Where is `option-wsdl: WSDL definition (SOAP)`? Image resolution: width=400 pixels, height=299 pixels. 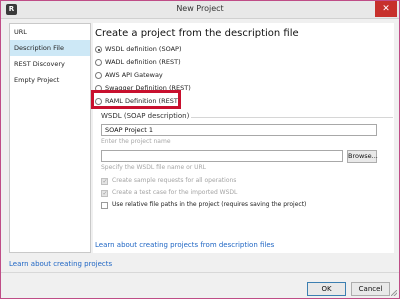
option-wsdl: WSDL definition (SOAP) is located at coordinates (138, 49).